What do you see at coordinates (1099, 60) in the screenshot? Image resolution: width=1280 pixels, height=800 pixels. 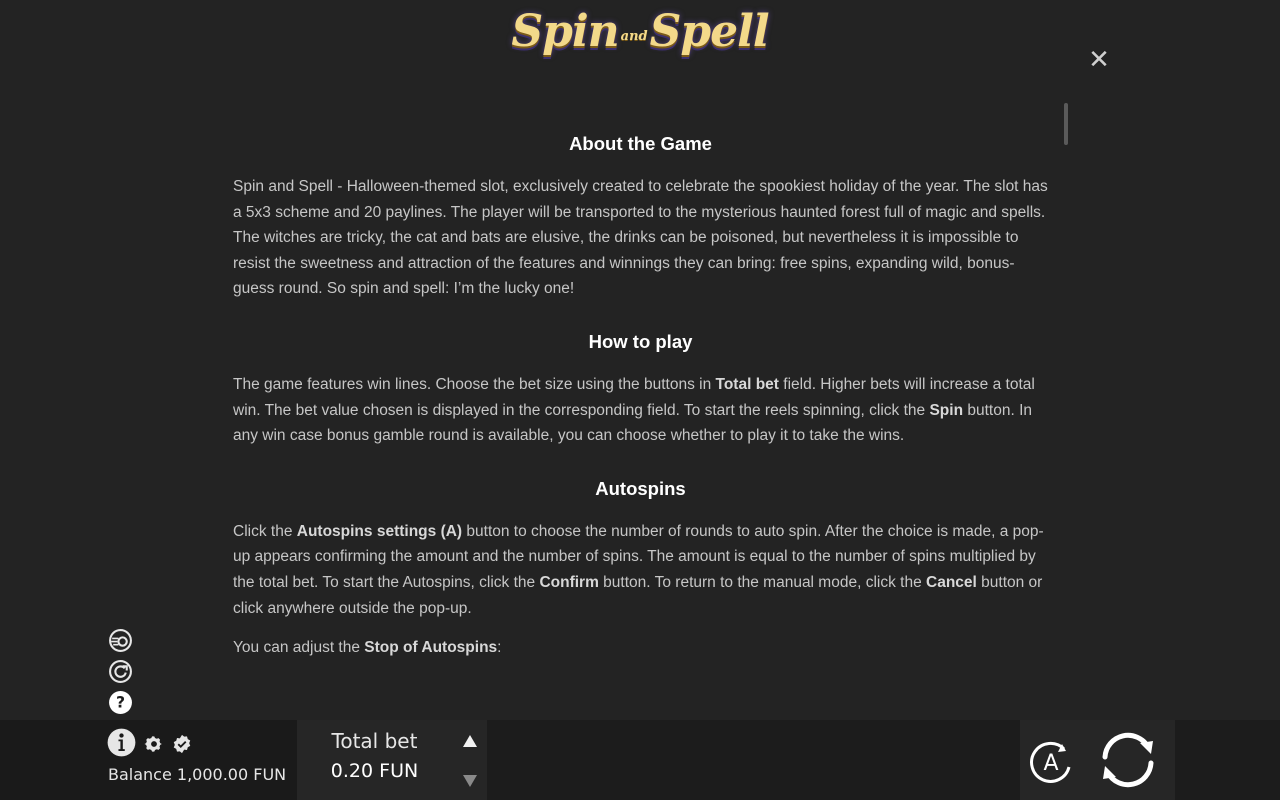 I see `close-icon: ✕` at bounding box center [1099, 60].